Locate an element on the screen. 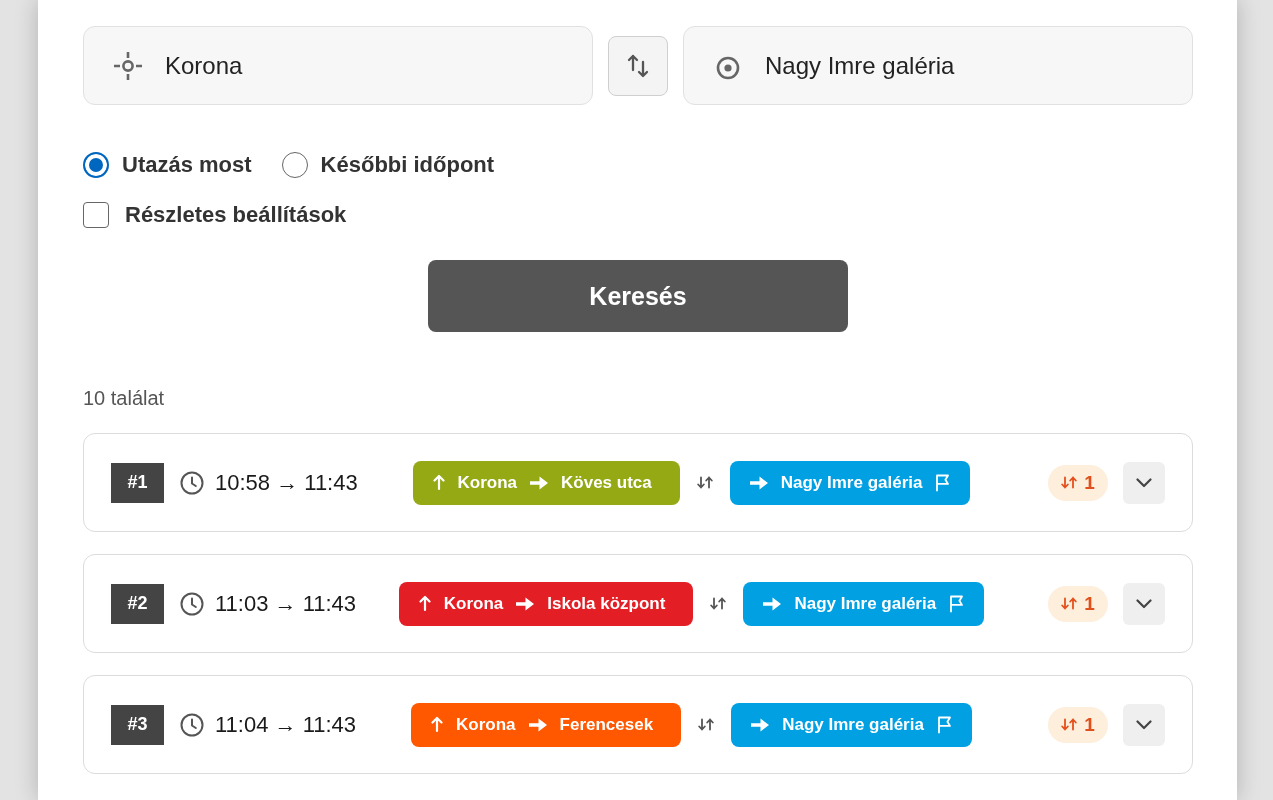  result-rank: #1 is located at coordinates (137, 482).